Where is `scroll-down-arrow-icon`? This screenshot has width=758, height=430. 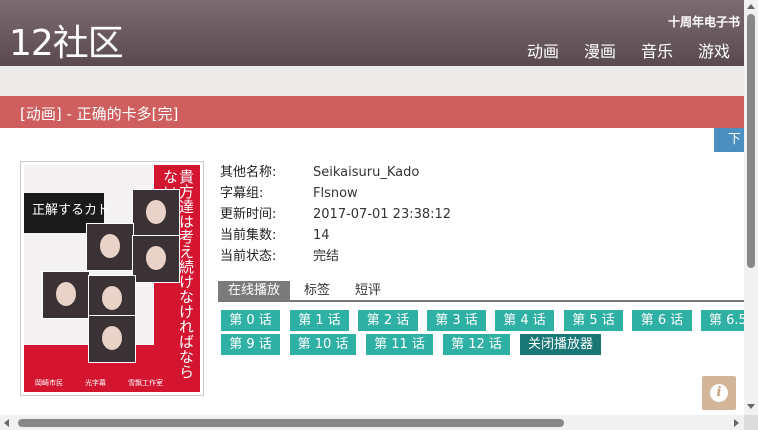 scroll-down-arrow-icon is located at coordinates (751, 406).